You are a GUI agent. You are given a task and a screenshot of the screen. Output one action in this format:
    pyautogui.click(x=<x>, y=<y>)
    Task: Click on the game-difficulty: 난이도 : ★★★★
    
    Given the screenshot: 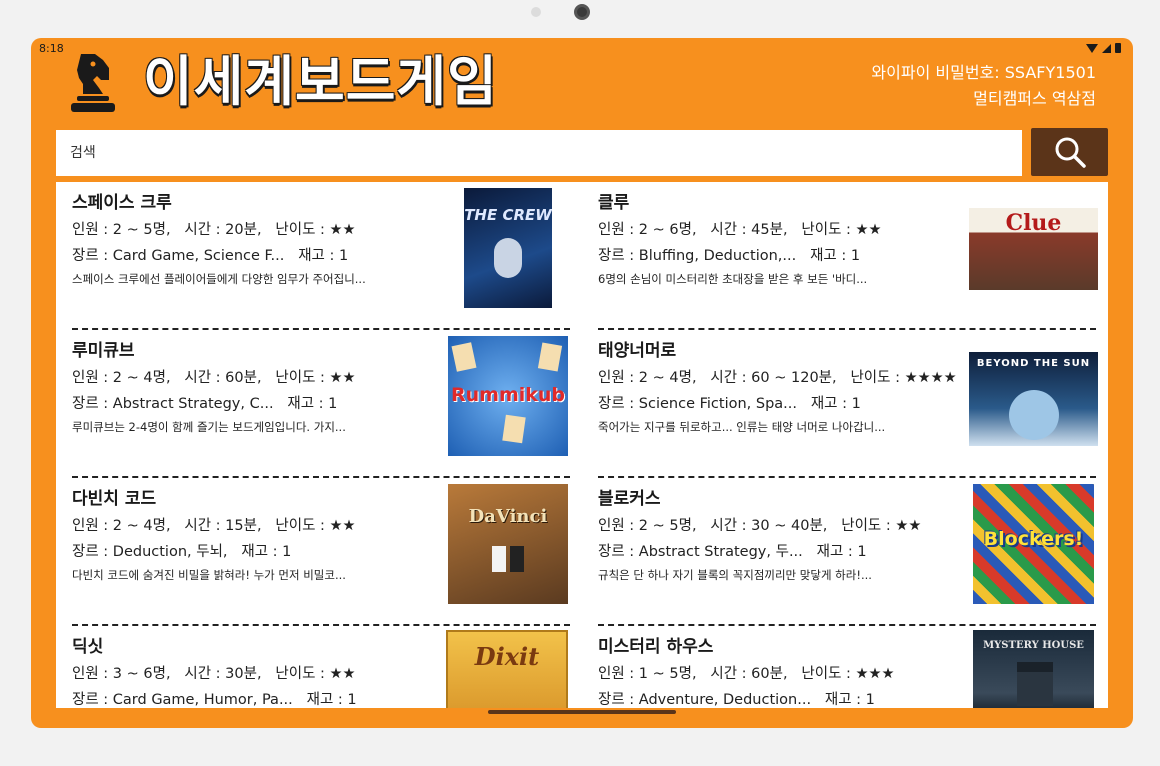 What is the action you would take?
    pyautogui.click(x=903, y=378)
    